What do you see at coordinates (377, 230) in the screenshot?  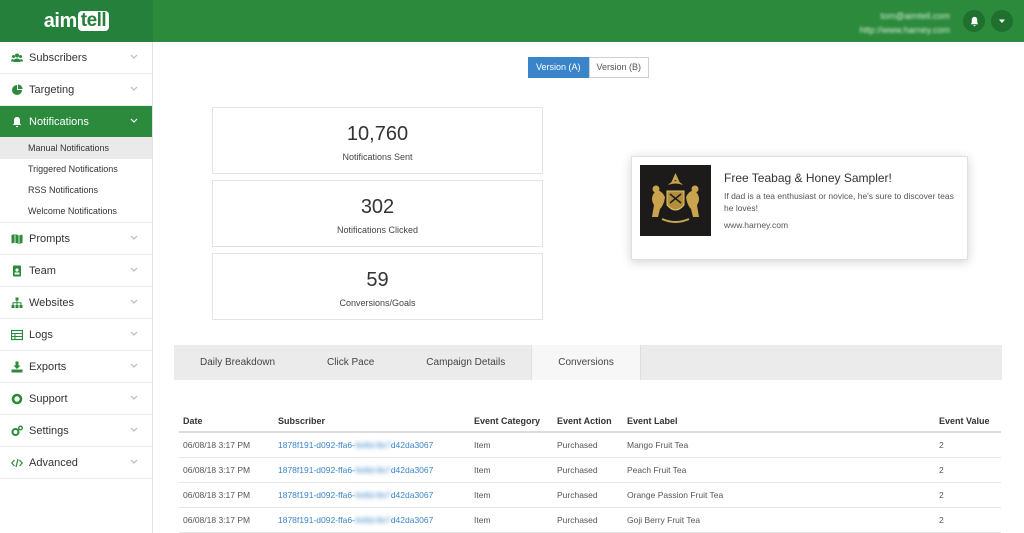 I see `stat-label: Notifications Clicked` at bounding box center [377, 230].